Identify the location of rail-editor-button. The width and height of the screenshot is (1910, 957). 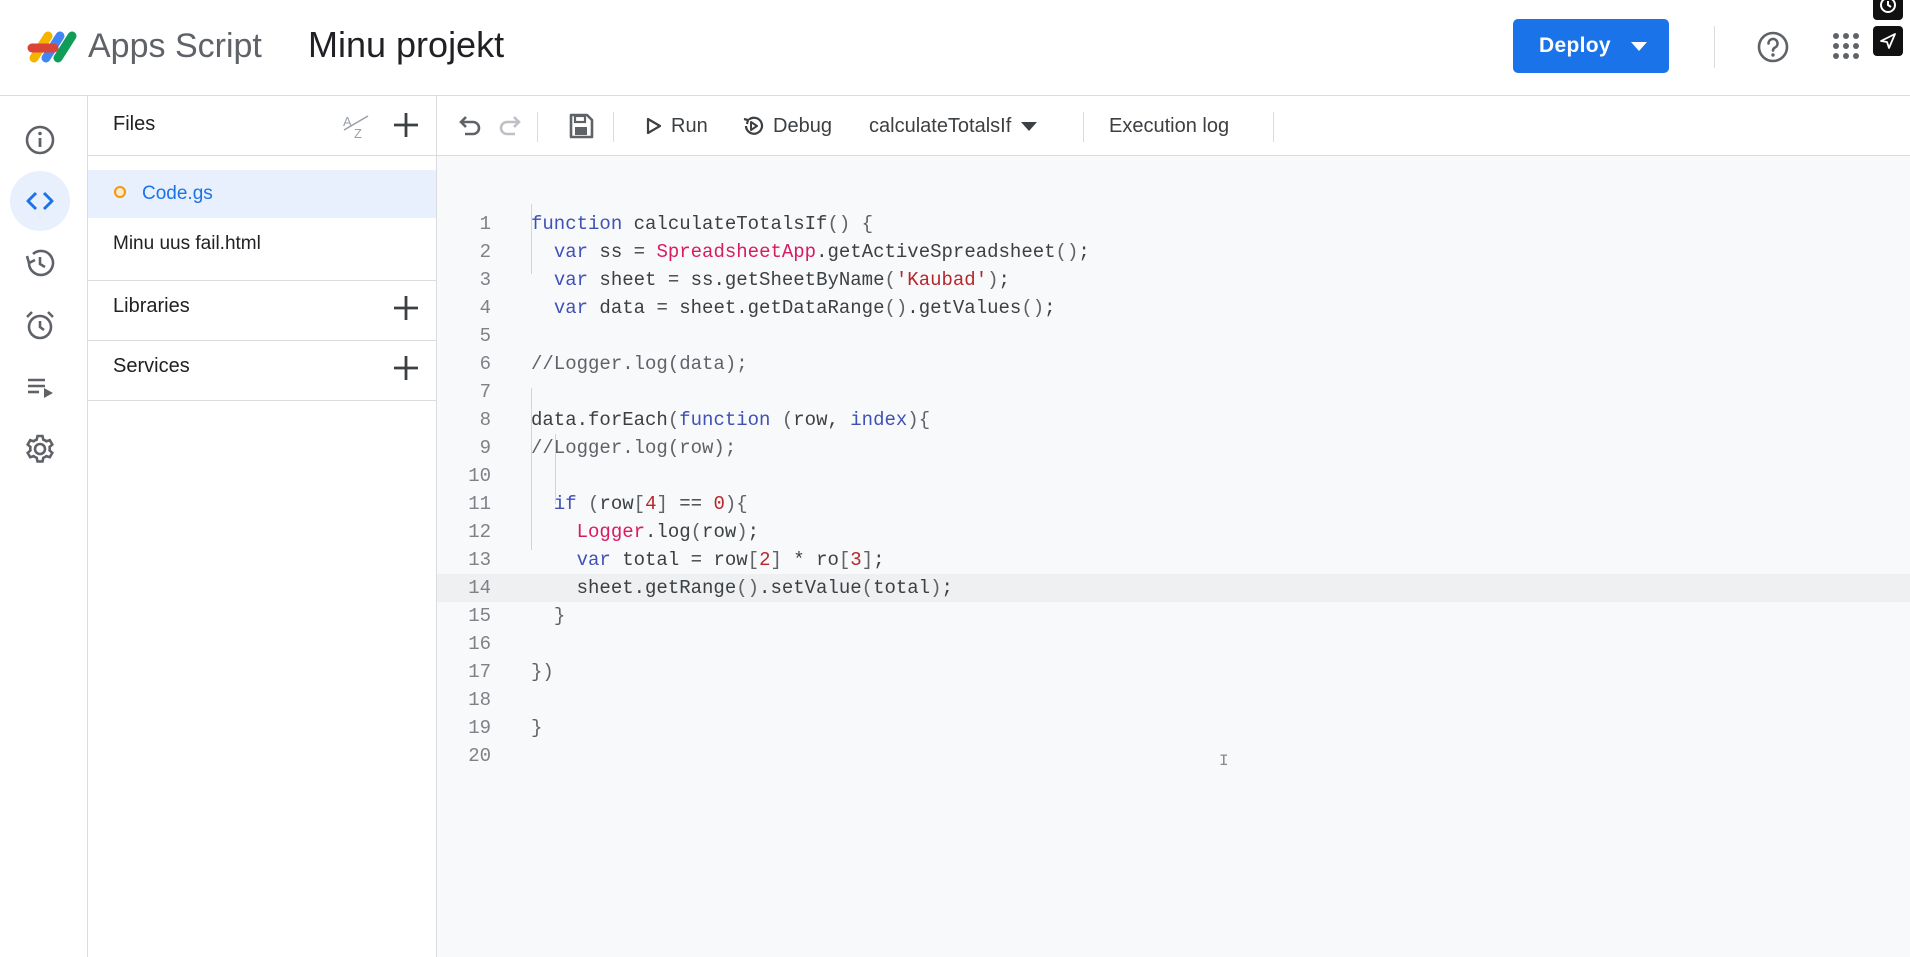
(40, 201).